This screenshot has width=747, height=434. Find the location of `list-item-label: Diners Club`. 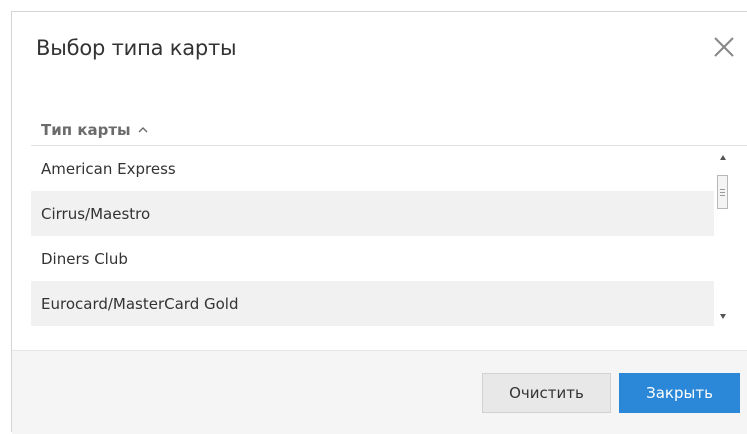

list-item-label: Diners Club is located at coordinates (84, 258).